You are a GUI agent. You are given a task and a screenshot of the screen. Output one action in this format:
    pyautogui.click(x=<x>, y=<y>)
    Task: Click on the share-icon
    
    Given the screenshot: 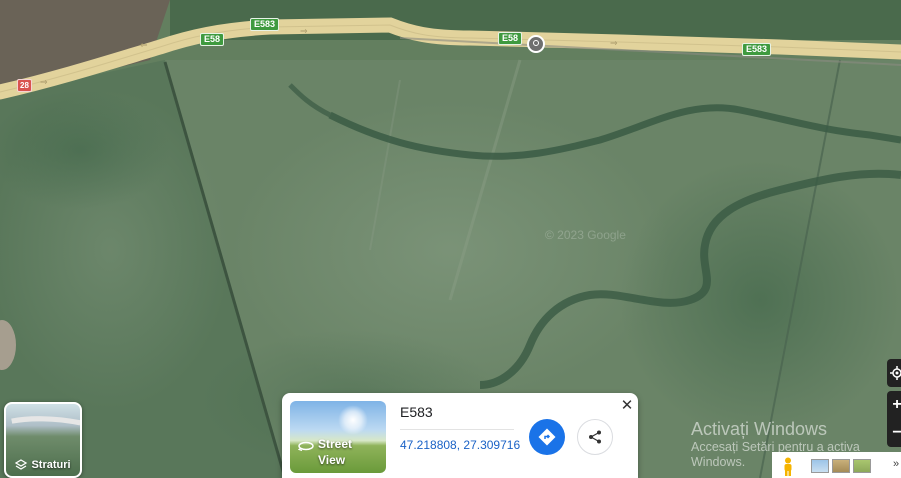 What is the action you would take?
    pyautogui.click(x=595, y=437)
    